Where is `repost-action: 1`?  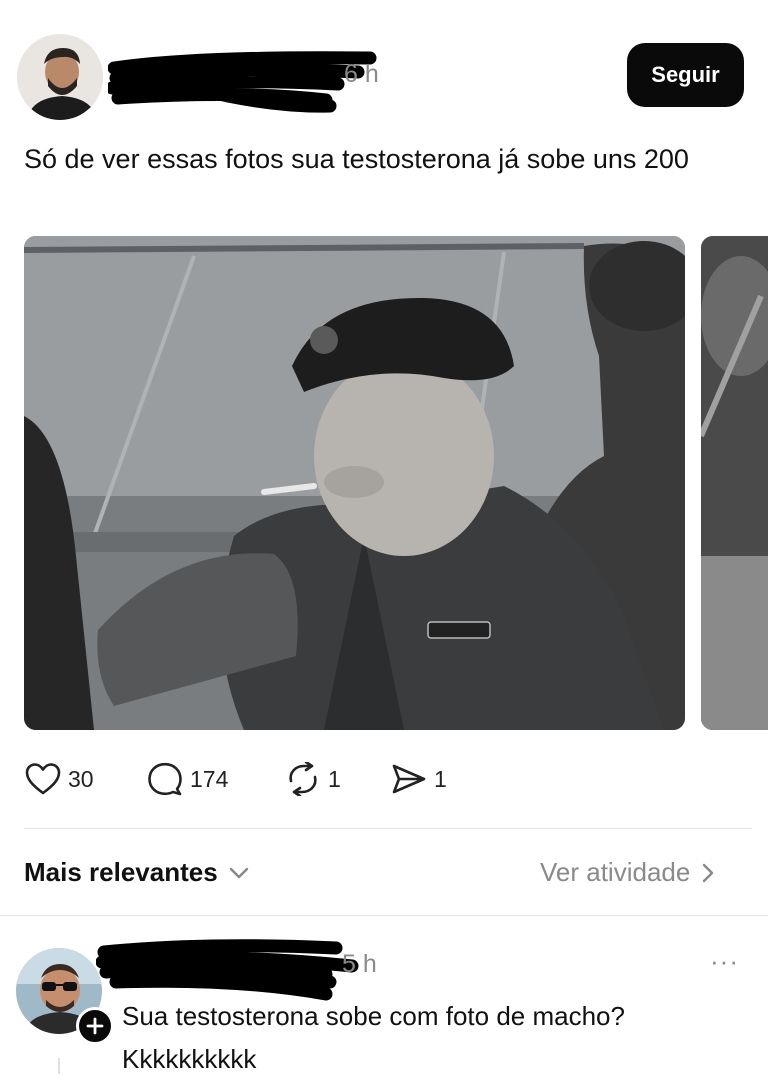 repost-action: 1 is located at coordinates (312, 779).